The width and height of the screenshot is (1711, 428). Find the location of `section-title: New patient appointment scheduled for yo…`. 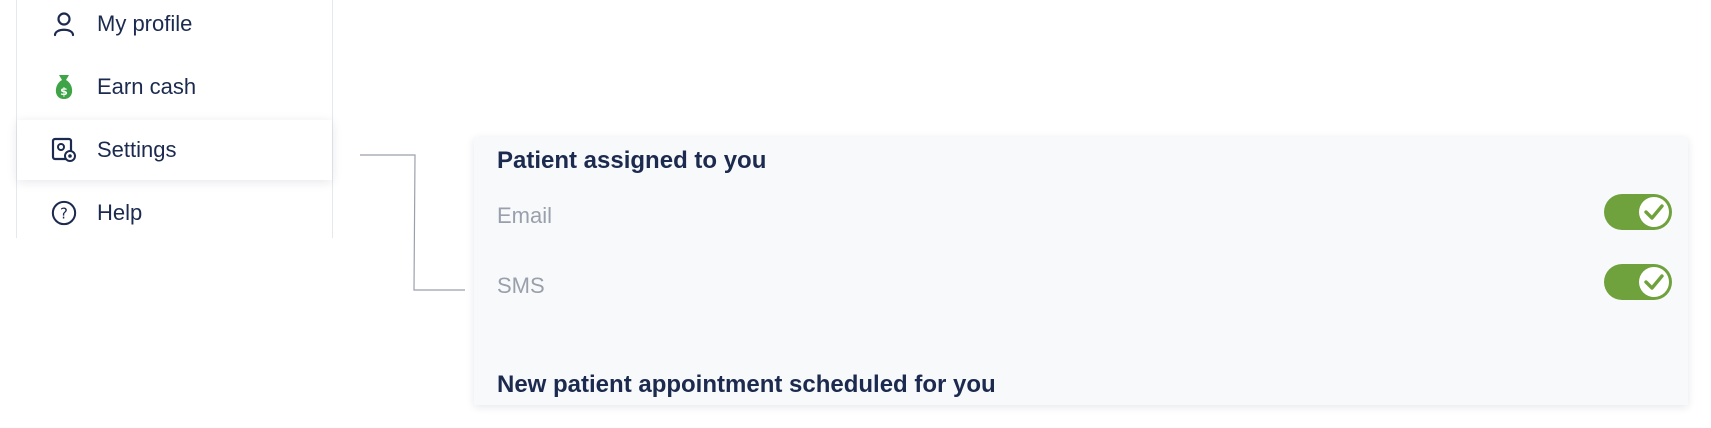

section-title: New patient appointment scheduled for yo… is located at coordinates (746, 384).